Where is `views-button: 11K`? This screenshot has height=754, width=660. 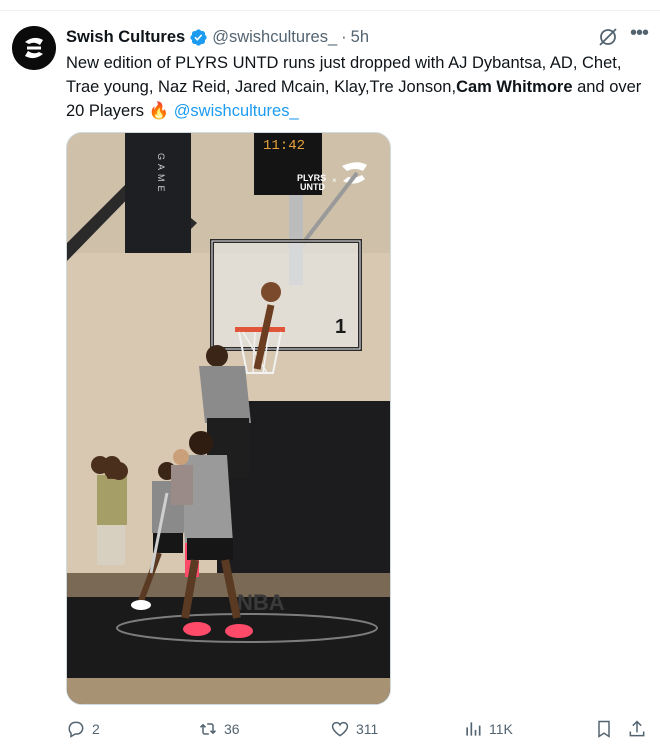 views-button: 11K is located at coordinates (488, 729).